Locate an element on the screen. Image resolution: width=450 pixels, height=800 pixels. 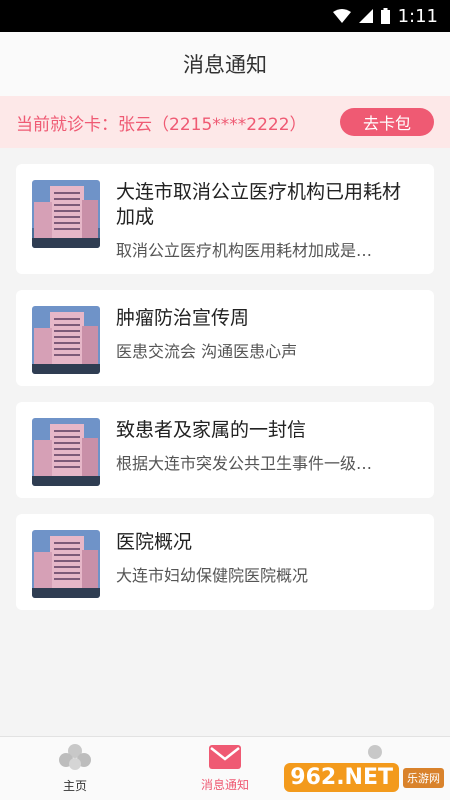
tab-home: 主页 is located at coordinates (75, 768).